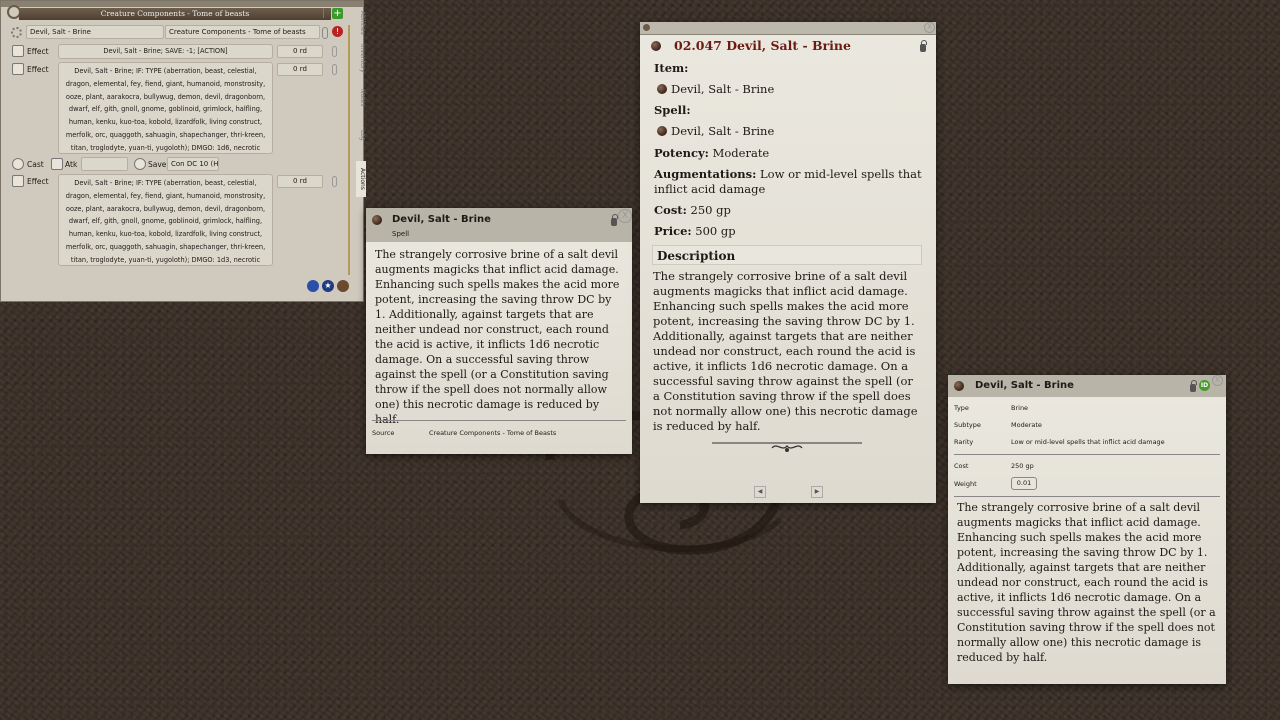 The height and width of the screenshot is (720, 1280). Describe the element at coordinates (673, 231) in the screenshot. I see `price-label: Price:` at that location.